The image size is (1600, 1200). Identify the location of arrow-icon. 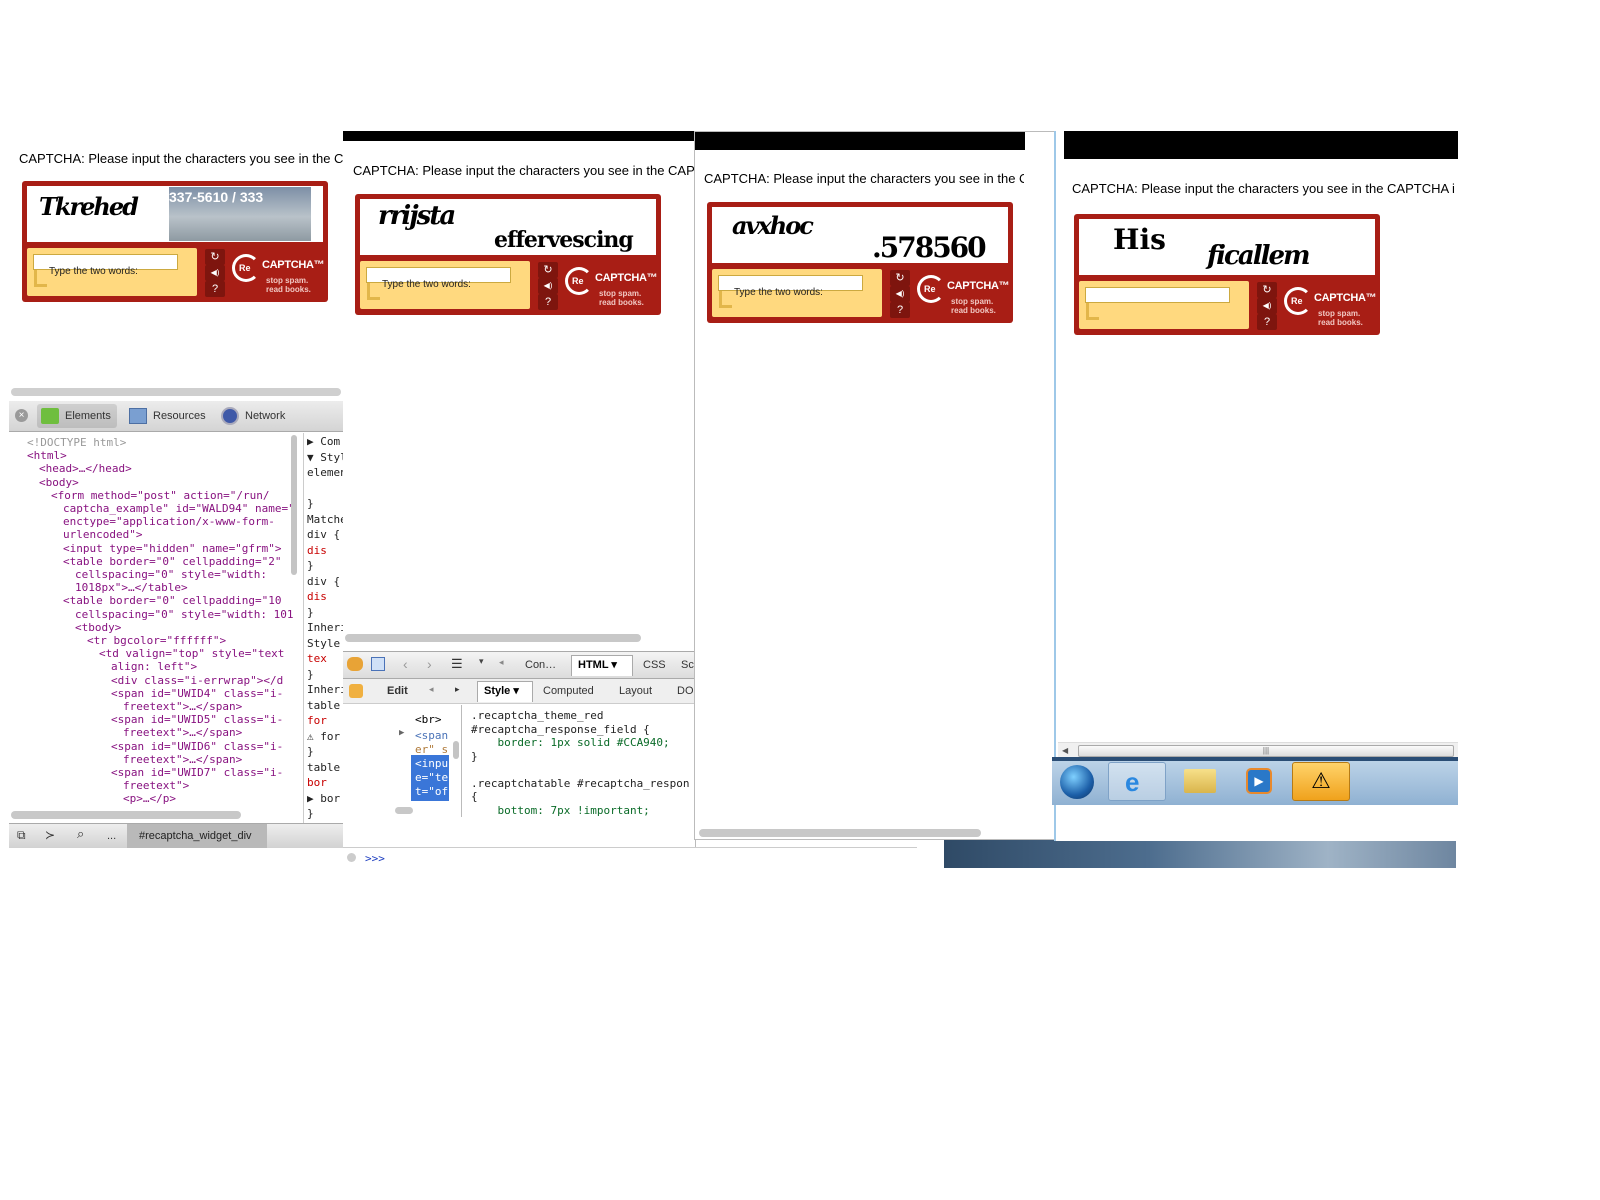
(1092, 311).